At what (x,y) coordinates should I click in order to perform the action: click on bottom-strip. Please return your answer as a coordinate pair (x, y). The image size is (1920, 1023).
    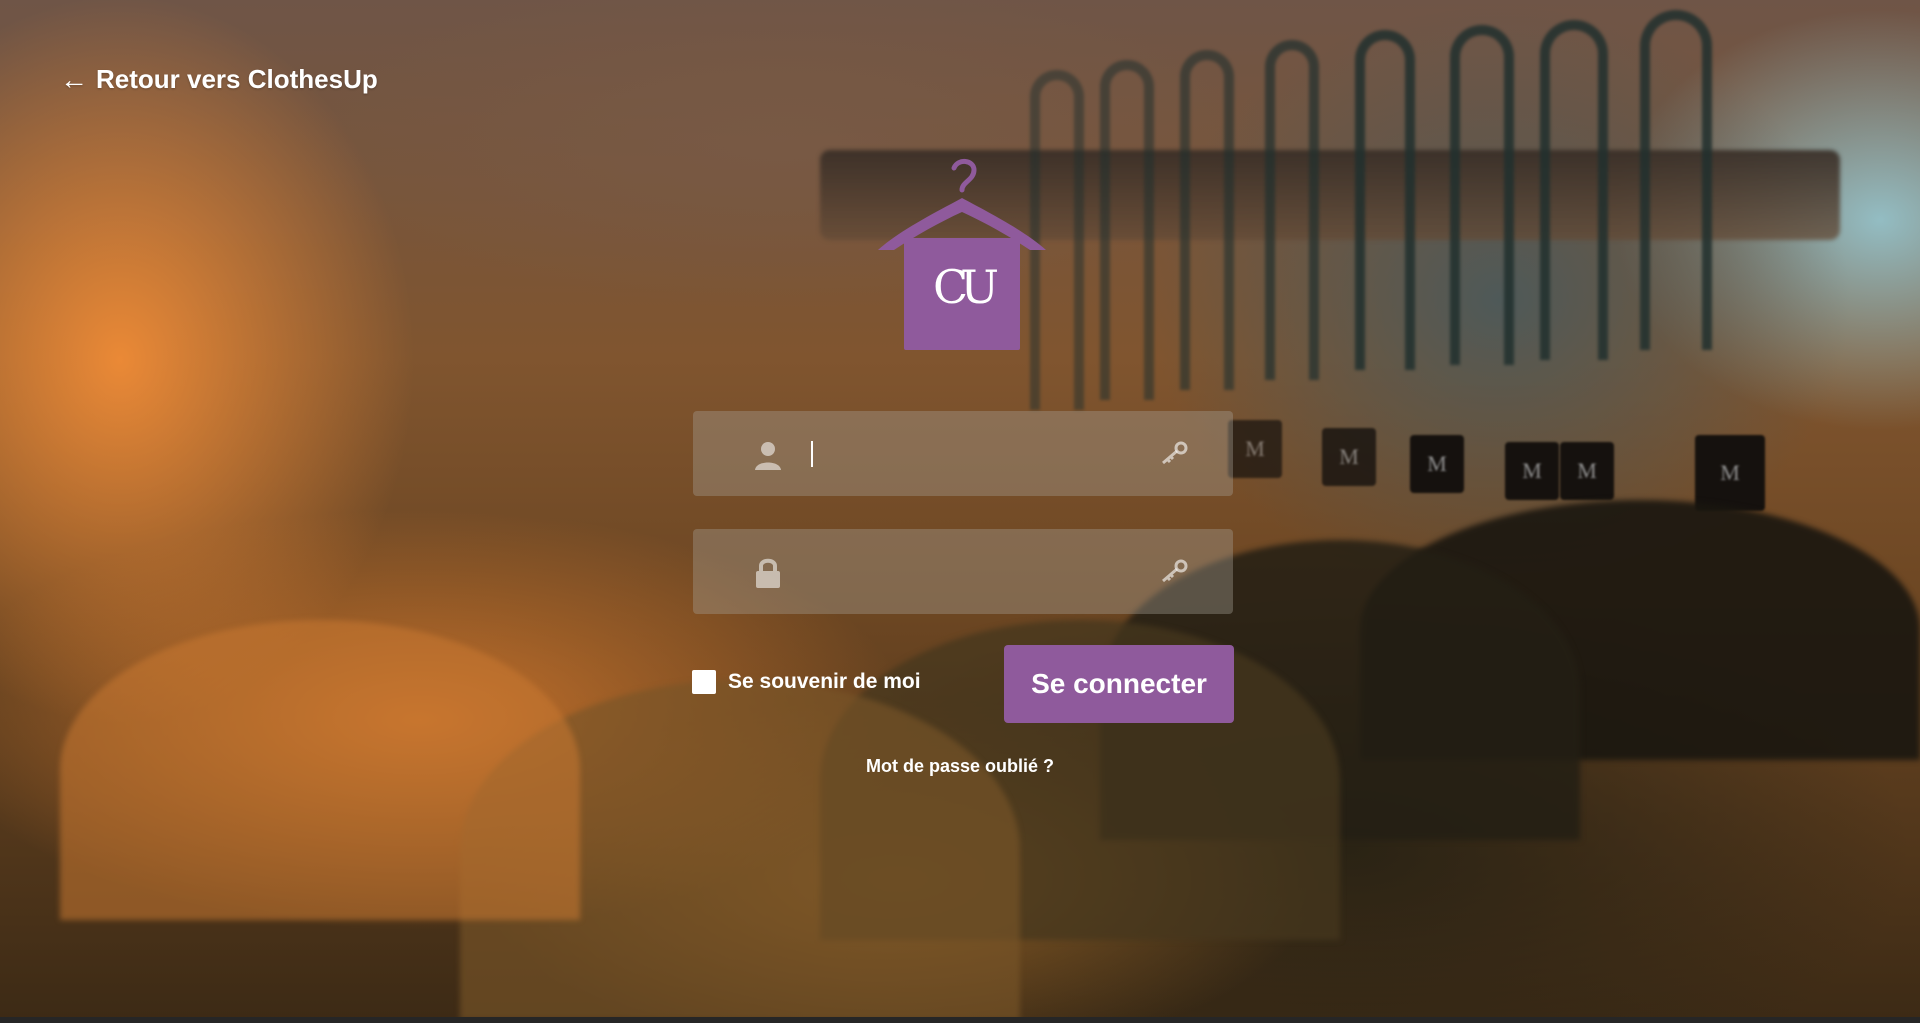
    Looking at the image, I should click on (960, 1020).